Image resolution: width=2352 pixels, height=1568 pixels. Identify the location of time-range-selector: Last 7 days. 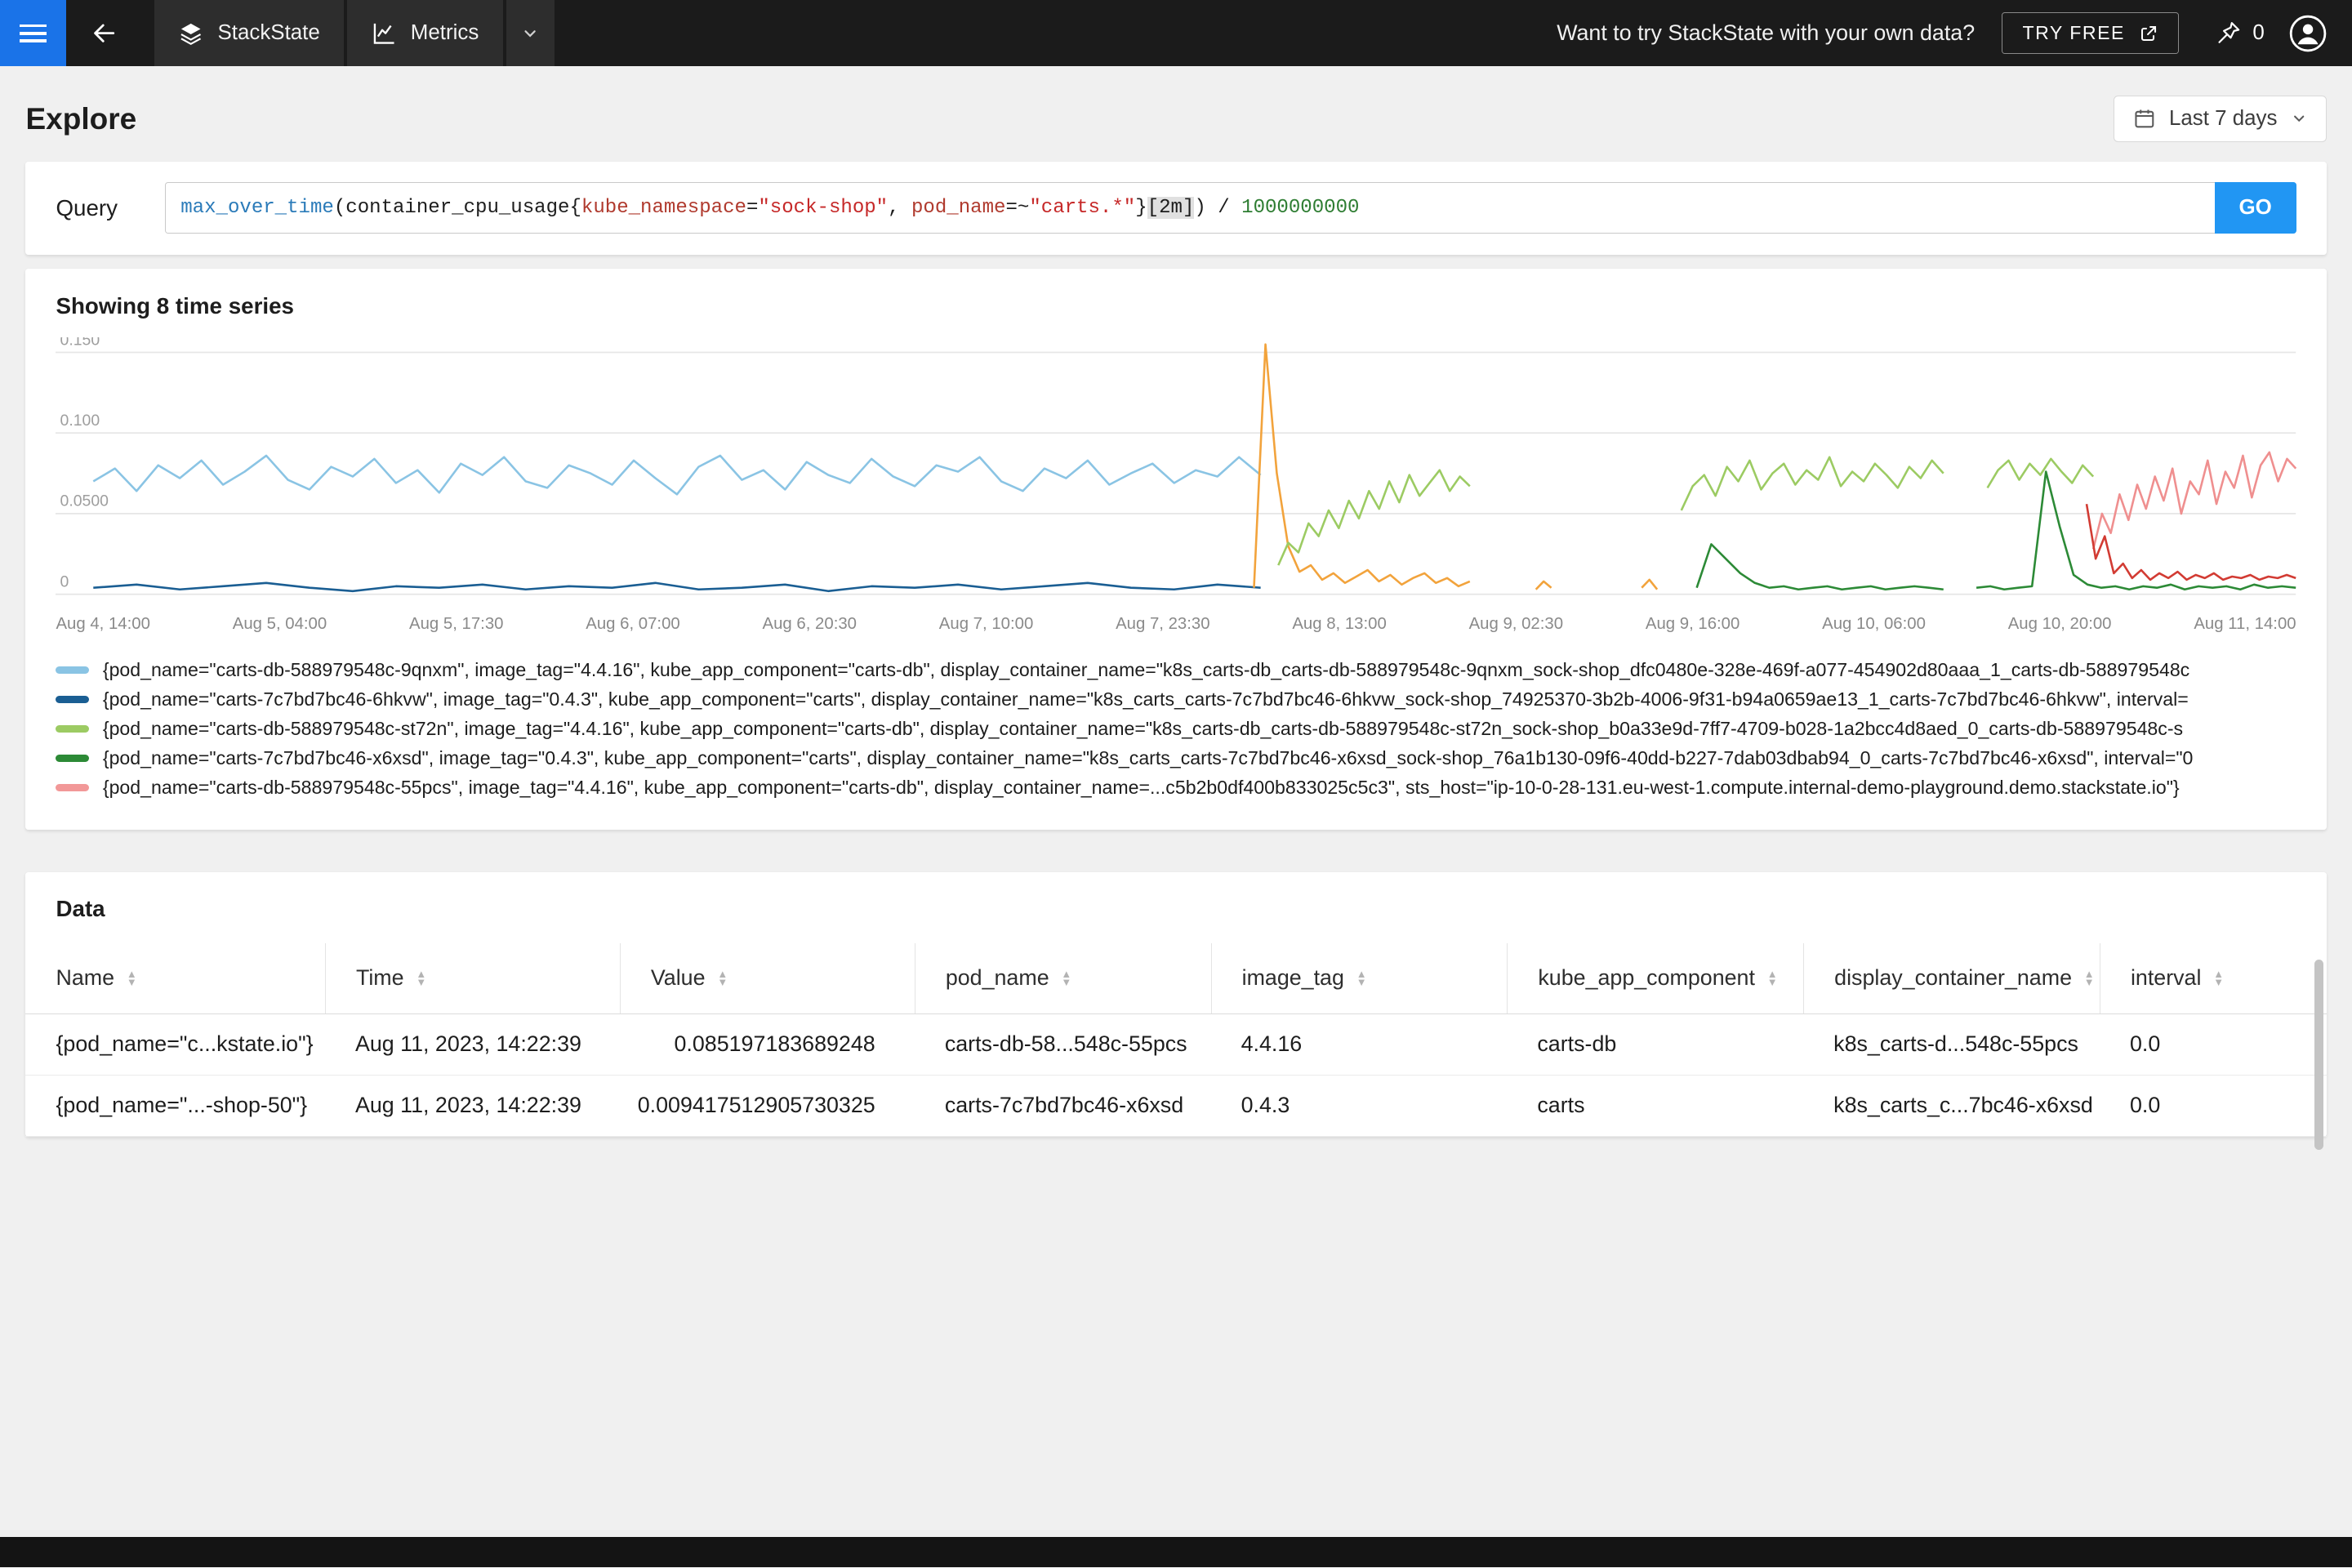
(2220, 118).